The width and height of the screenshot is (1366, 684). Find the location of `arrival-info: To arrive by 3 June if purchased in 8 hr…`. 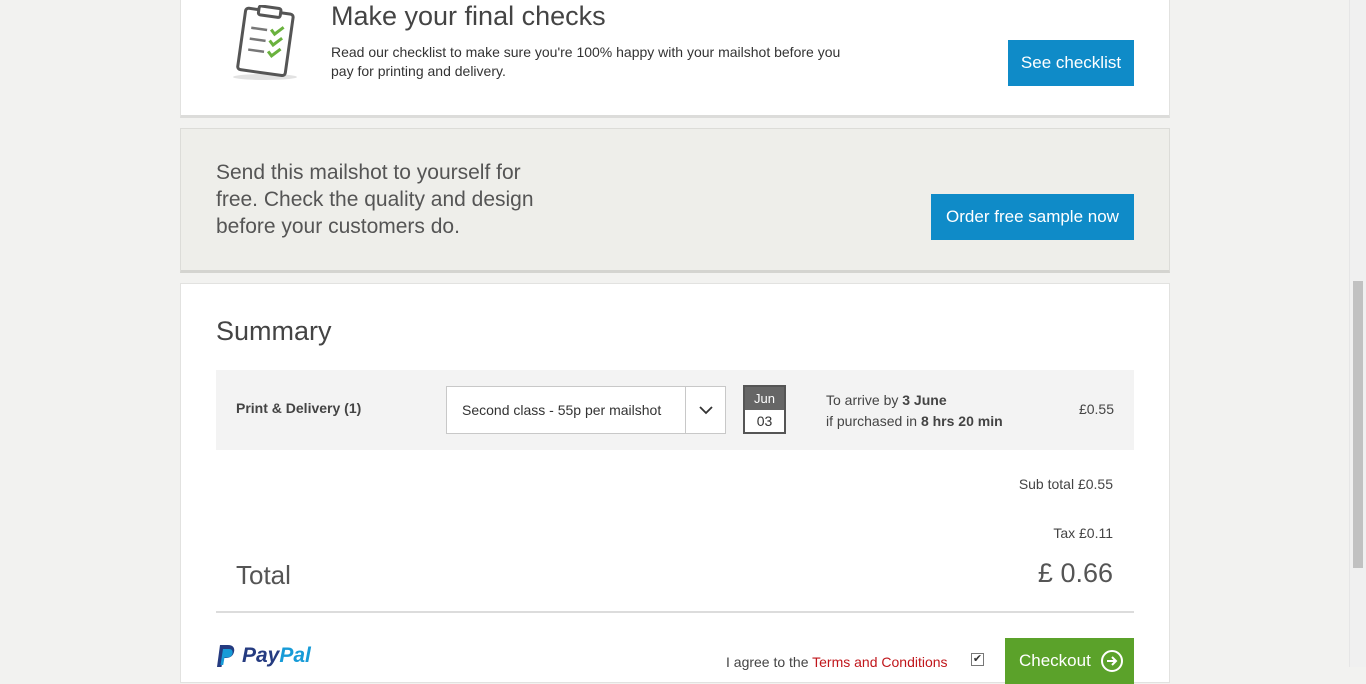

arrival-info: To arrive by 3 June if purchased in 8 hr… is located at coordinates (914, 411).